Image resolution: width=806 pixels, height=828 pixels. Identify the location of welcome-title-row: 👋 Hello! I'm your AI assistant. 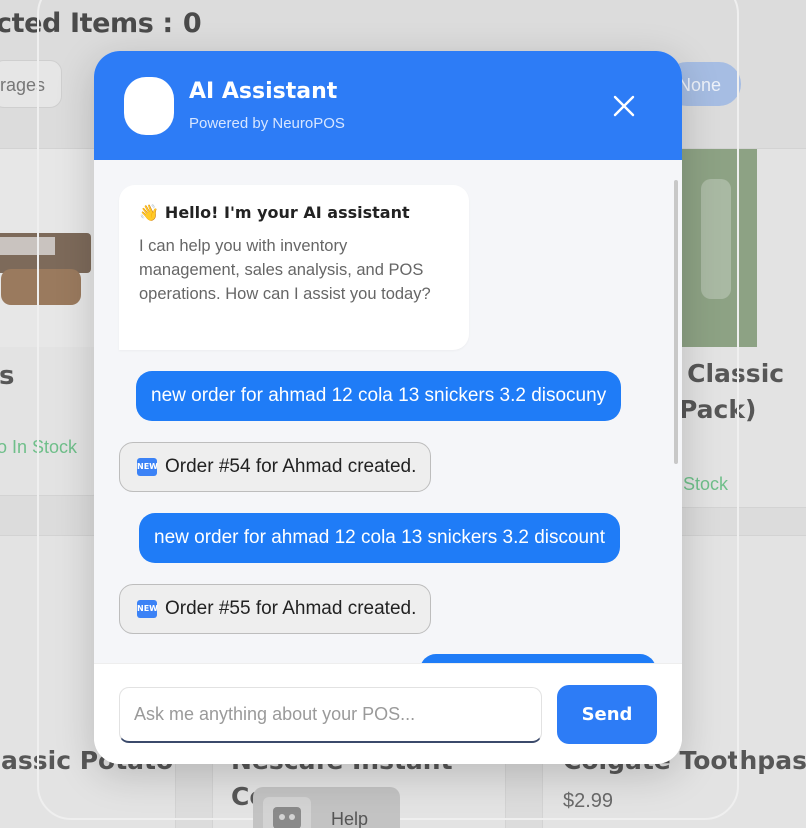
(294, 212).